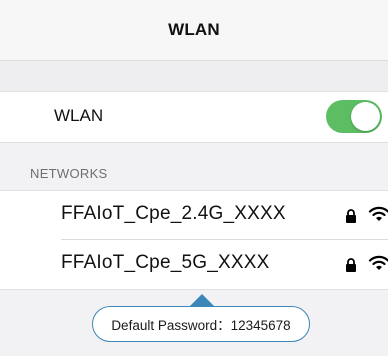  I want to click on toggle-knob, so click(365, 116).